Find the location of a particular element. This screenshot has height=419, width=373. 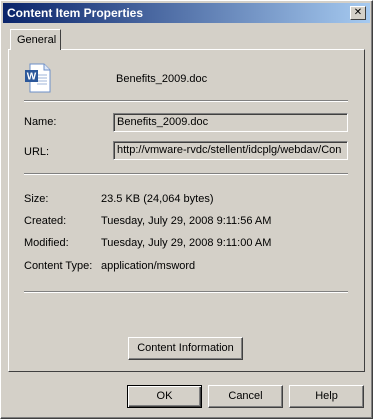

content-type-label: Content Type: is located at coordinates (58, 266).